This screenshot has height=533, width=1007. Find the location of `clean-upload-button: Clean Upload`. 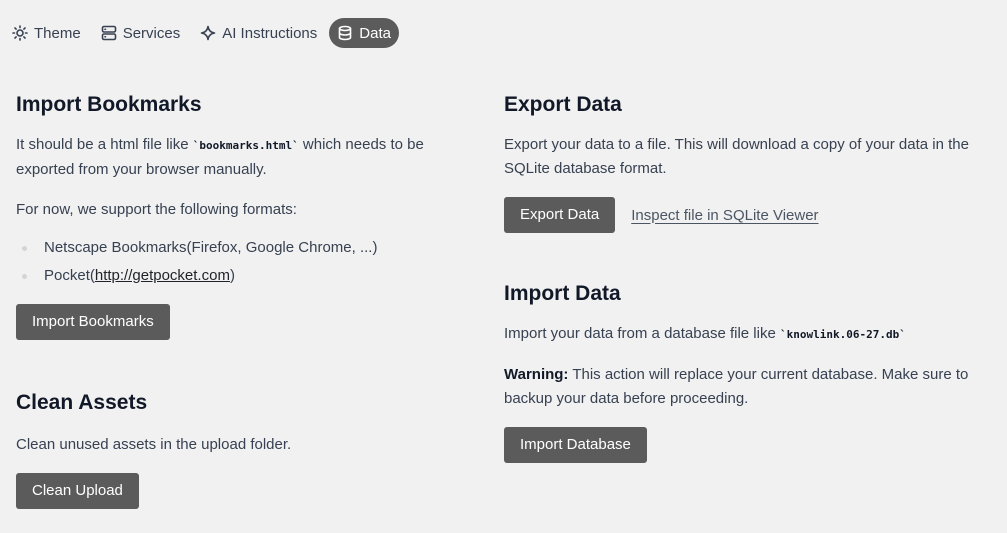

clean-upload-button: Clean Upload is located at coordinates (77, 491).